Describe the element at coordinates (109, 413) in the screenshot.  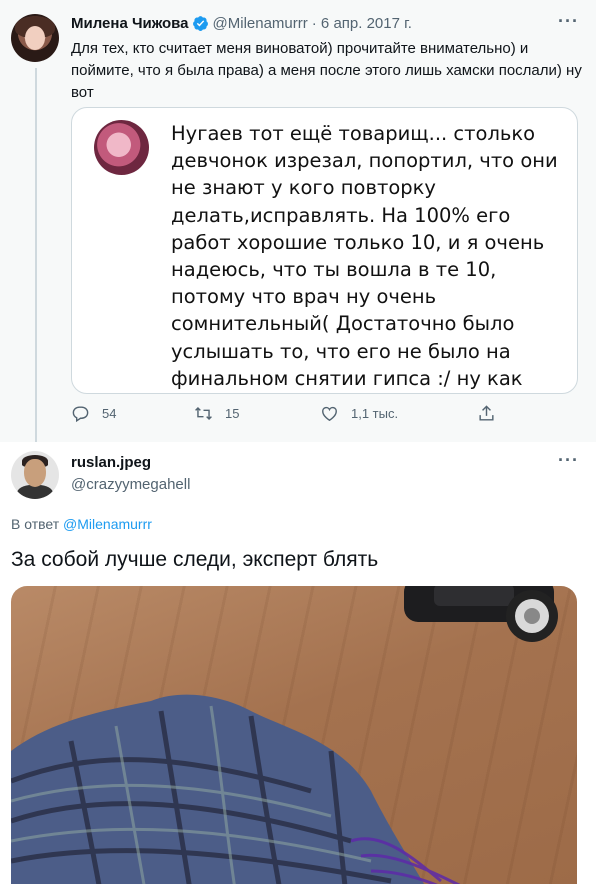
I see `reply-count: 54` at that location.